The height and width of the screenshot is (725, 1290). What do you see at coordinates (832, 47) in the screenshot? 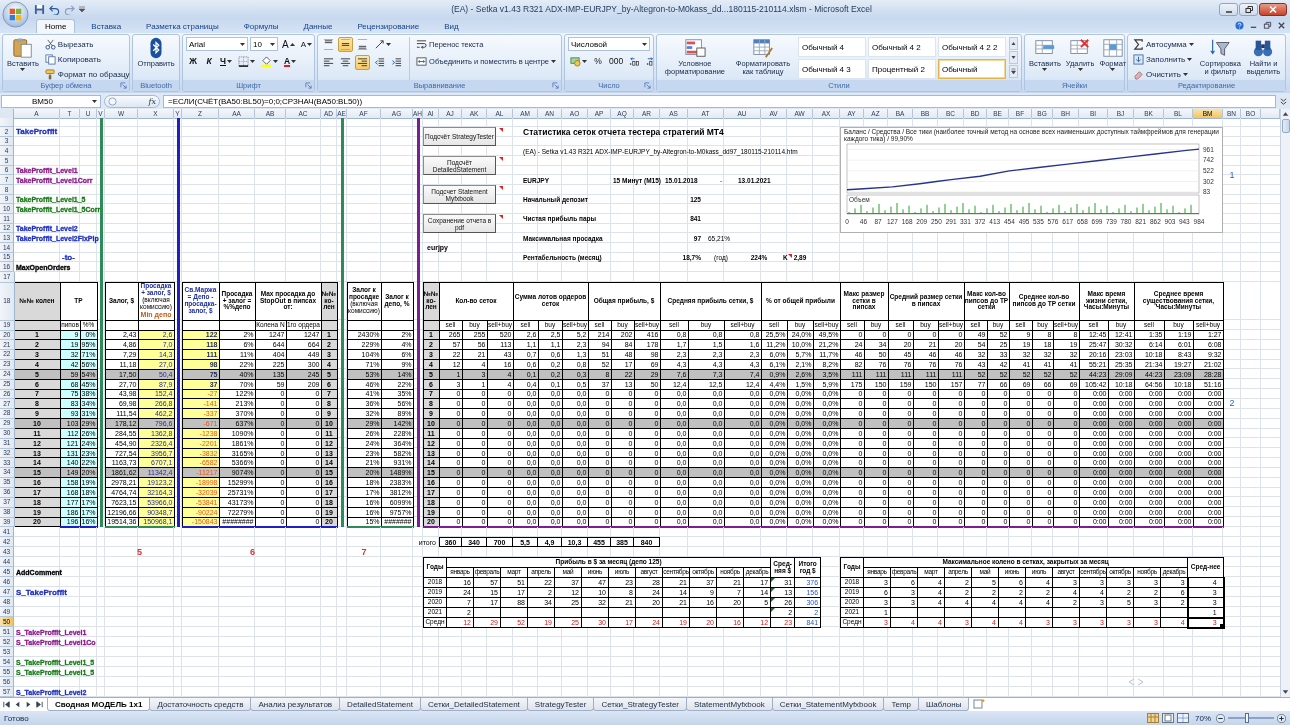
I see `cell-style-option: Обычный 4` at bounding box center [832, 47].